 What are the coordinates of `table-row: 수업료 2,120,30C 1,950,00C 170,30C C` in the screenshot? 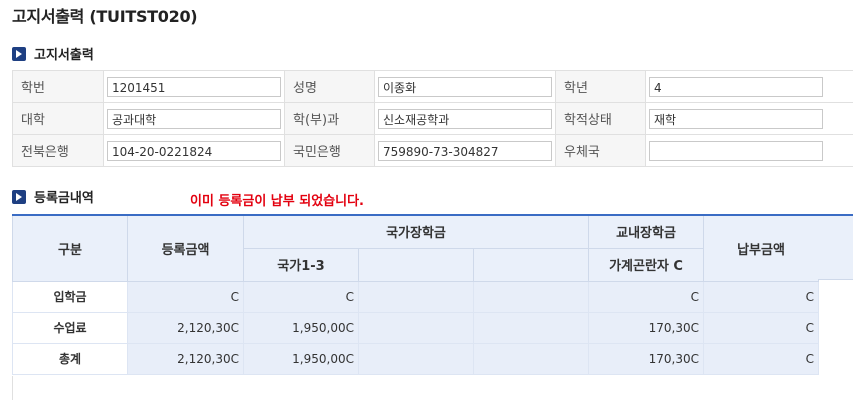 It's located at (416, 327).